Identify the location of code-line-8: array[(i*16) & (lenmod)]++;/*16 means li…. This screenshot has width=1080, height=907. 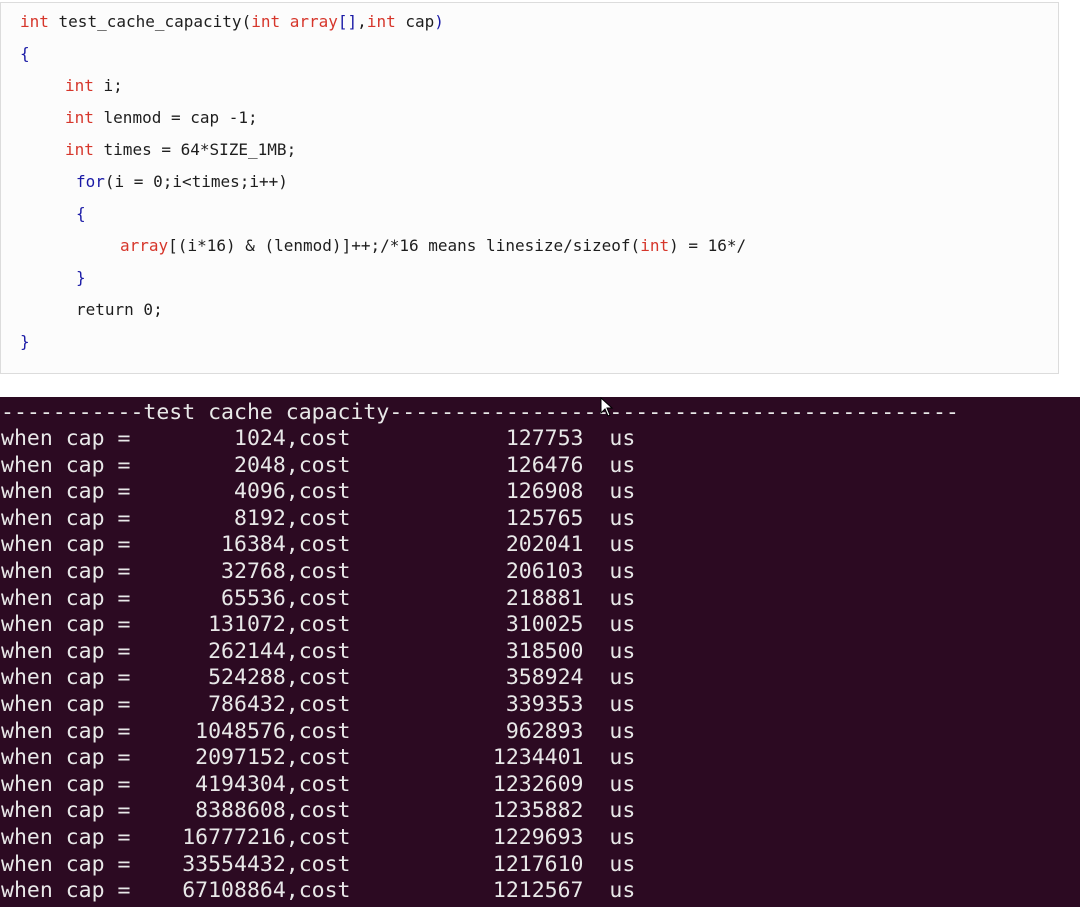
(433, 246).